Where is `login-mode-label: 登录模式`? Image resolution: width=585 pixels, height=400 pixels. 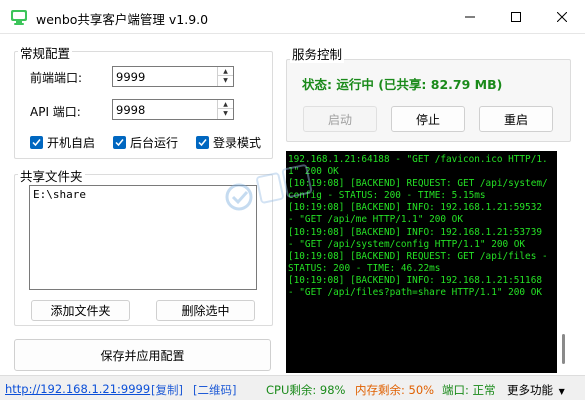 login-mode-label: 登录模式 is located at coordinates (237, 143).